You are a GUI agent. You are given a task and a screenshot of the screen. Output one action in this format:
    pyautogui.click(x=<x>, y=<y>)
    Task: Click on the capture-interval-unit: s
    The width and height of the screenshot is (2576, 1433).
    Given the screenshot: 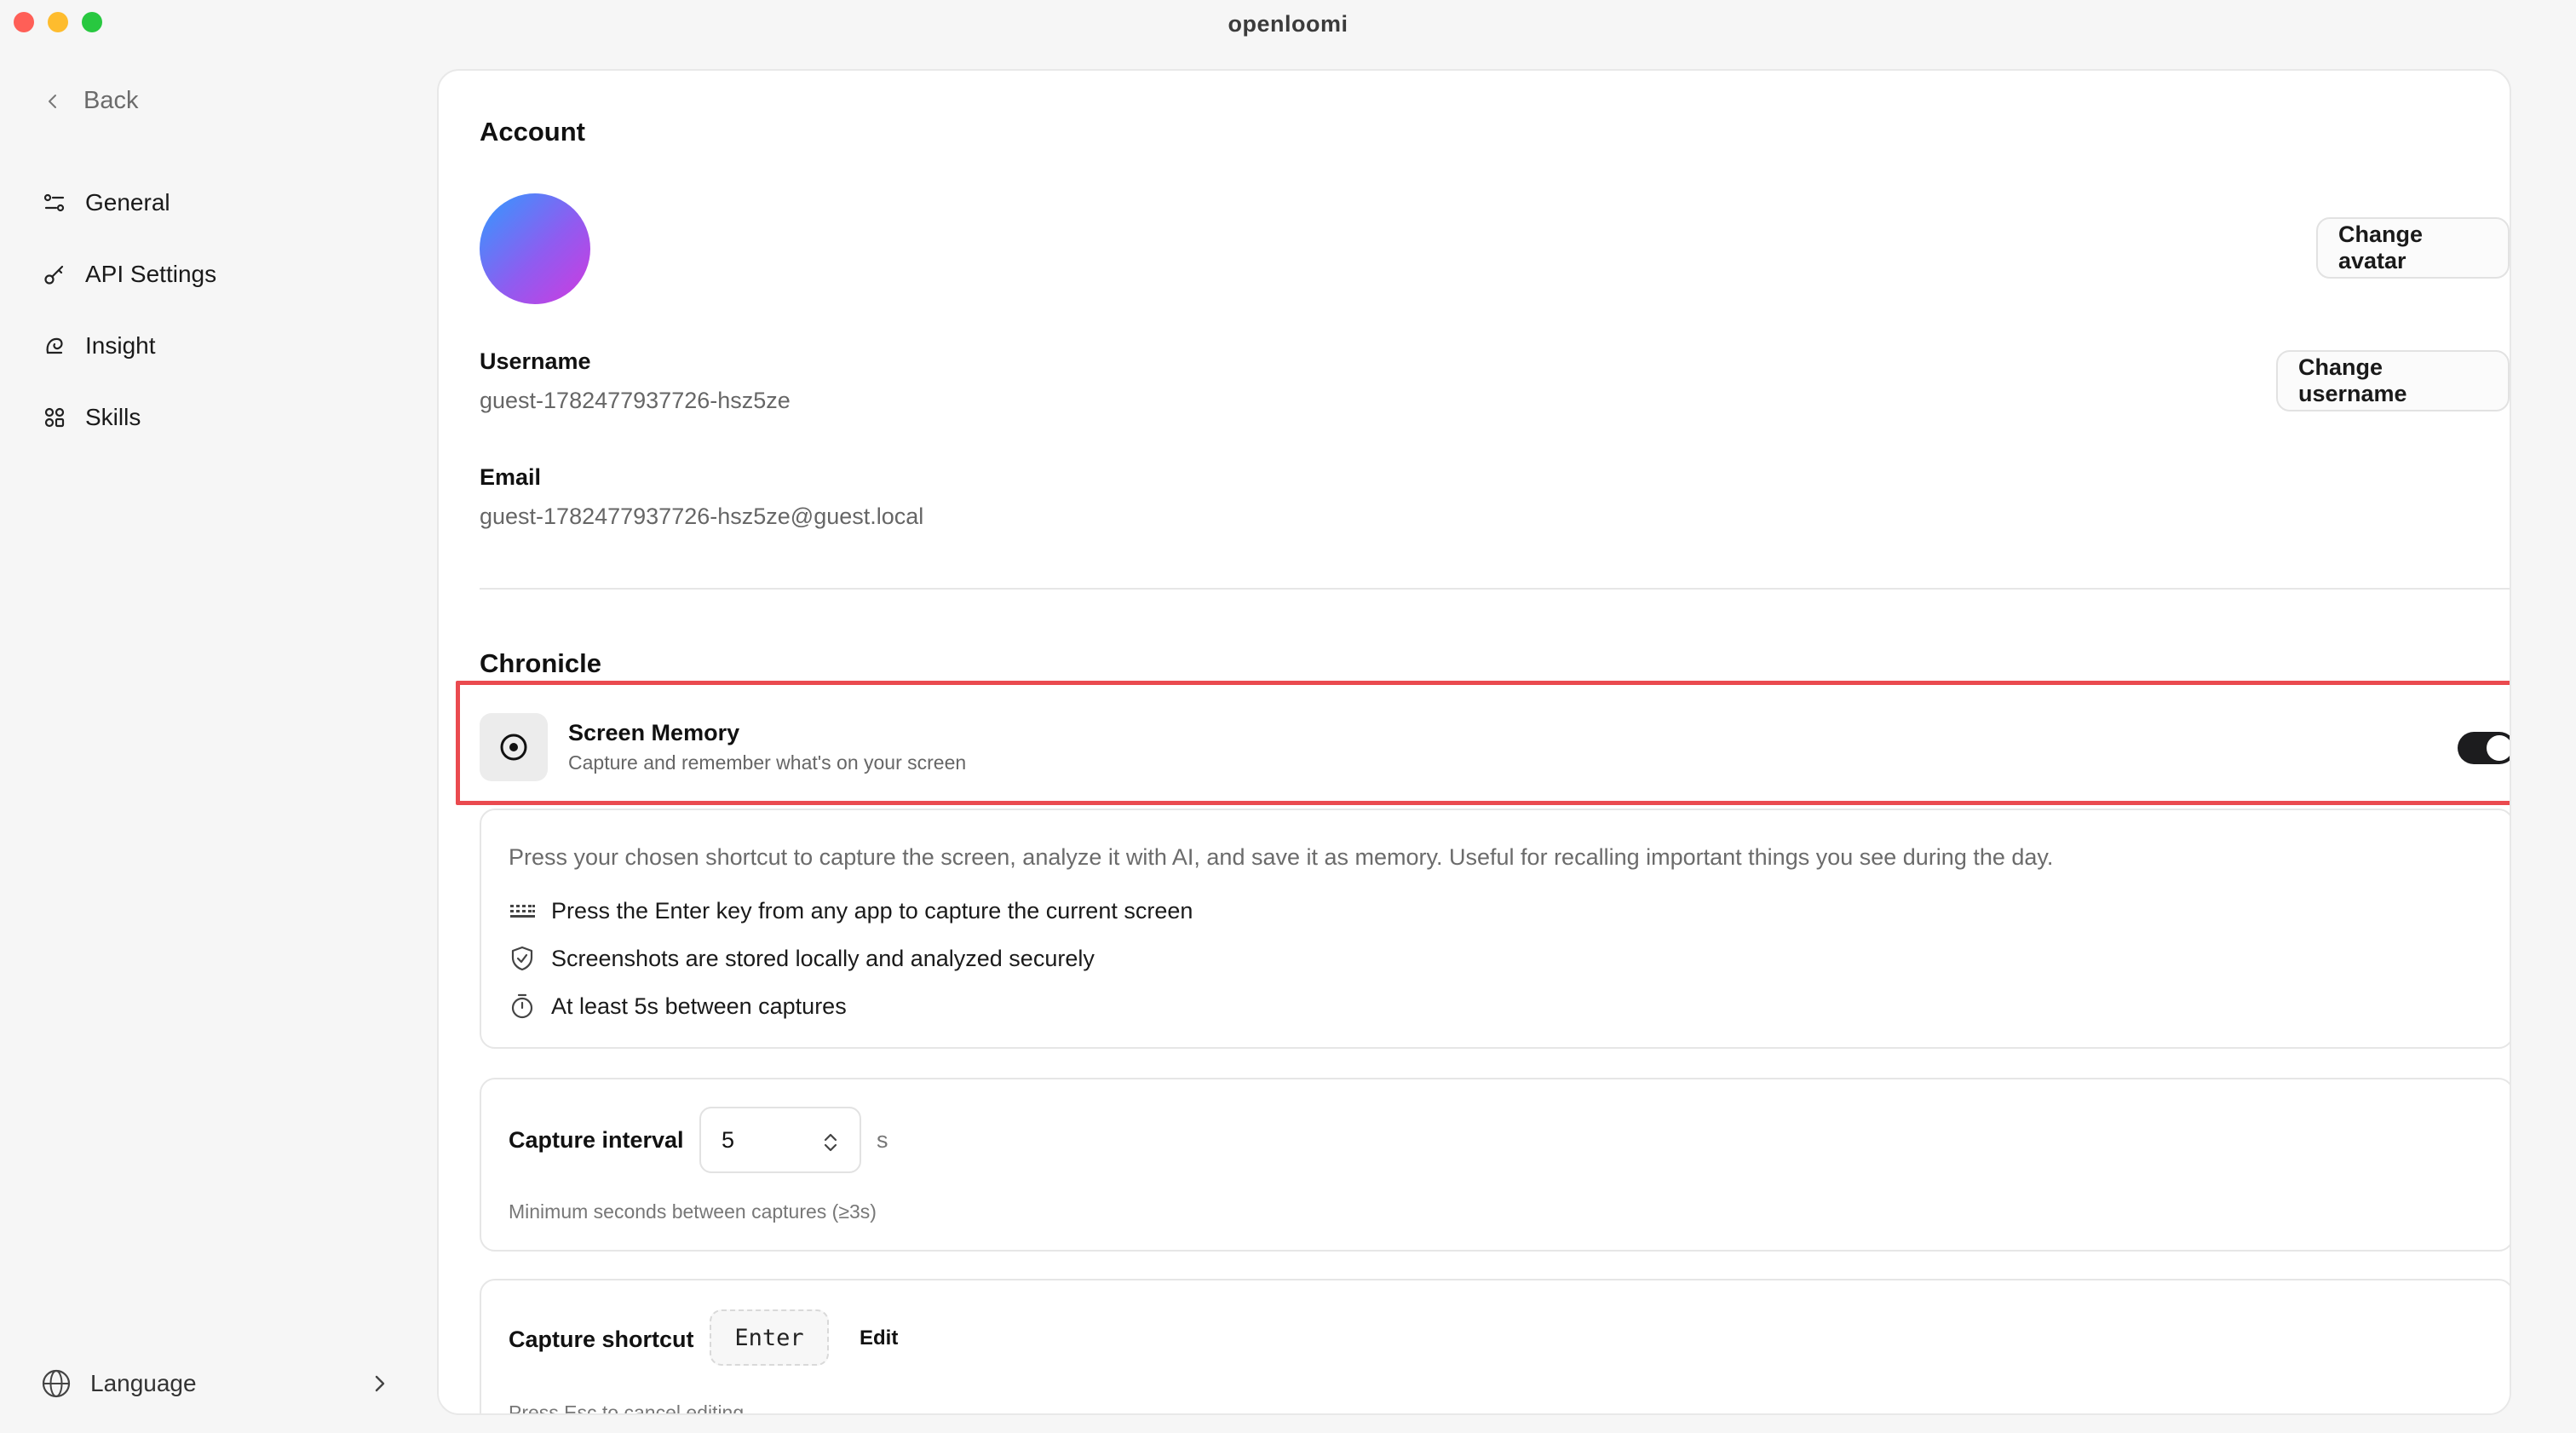 What is the action you would take?
    pyautogui.click(x=882, y=1140)
    